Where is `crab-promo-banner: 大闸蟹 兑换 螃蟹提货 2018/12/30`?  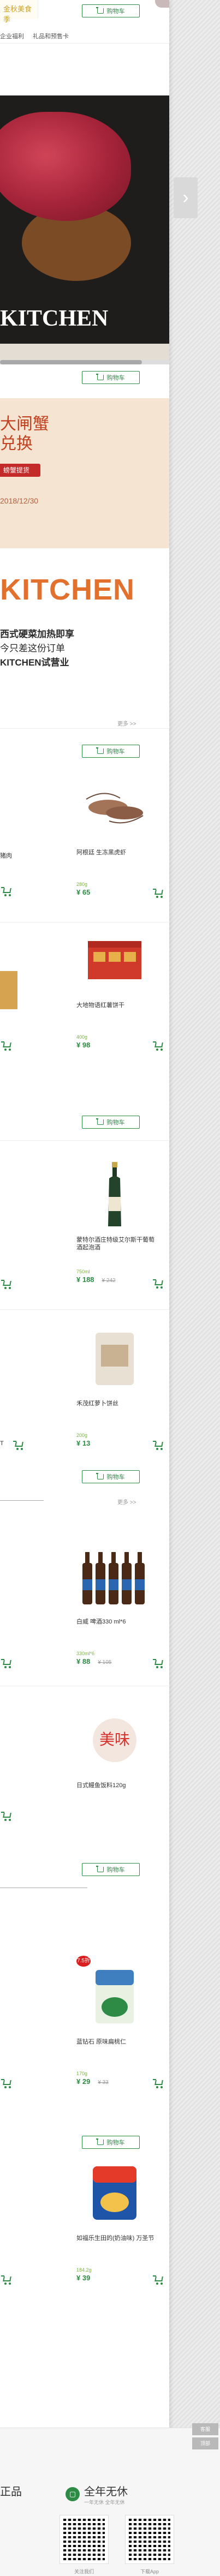 crab-promo-banner: 大闸蟹 兑换 螃蟹提货 2018/12/30 is located at coordinates (84, 473).